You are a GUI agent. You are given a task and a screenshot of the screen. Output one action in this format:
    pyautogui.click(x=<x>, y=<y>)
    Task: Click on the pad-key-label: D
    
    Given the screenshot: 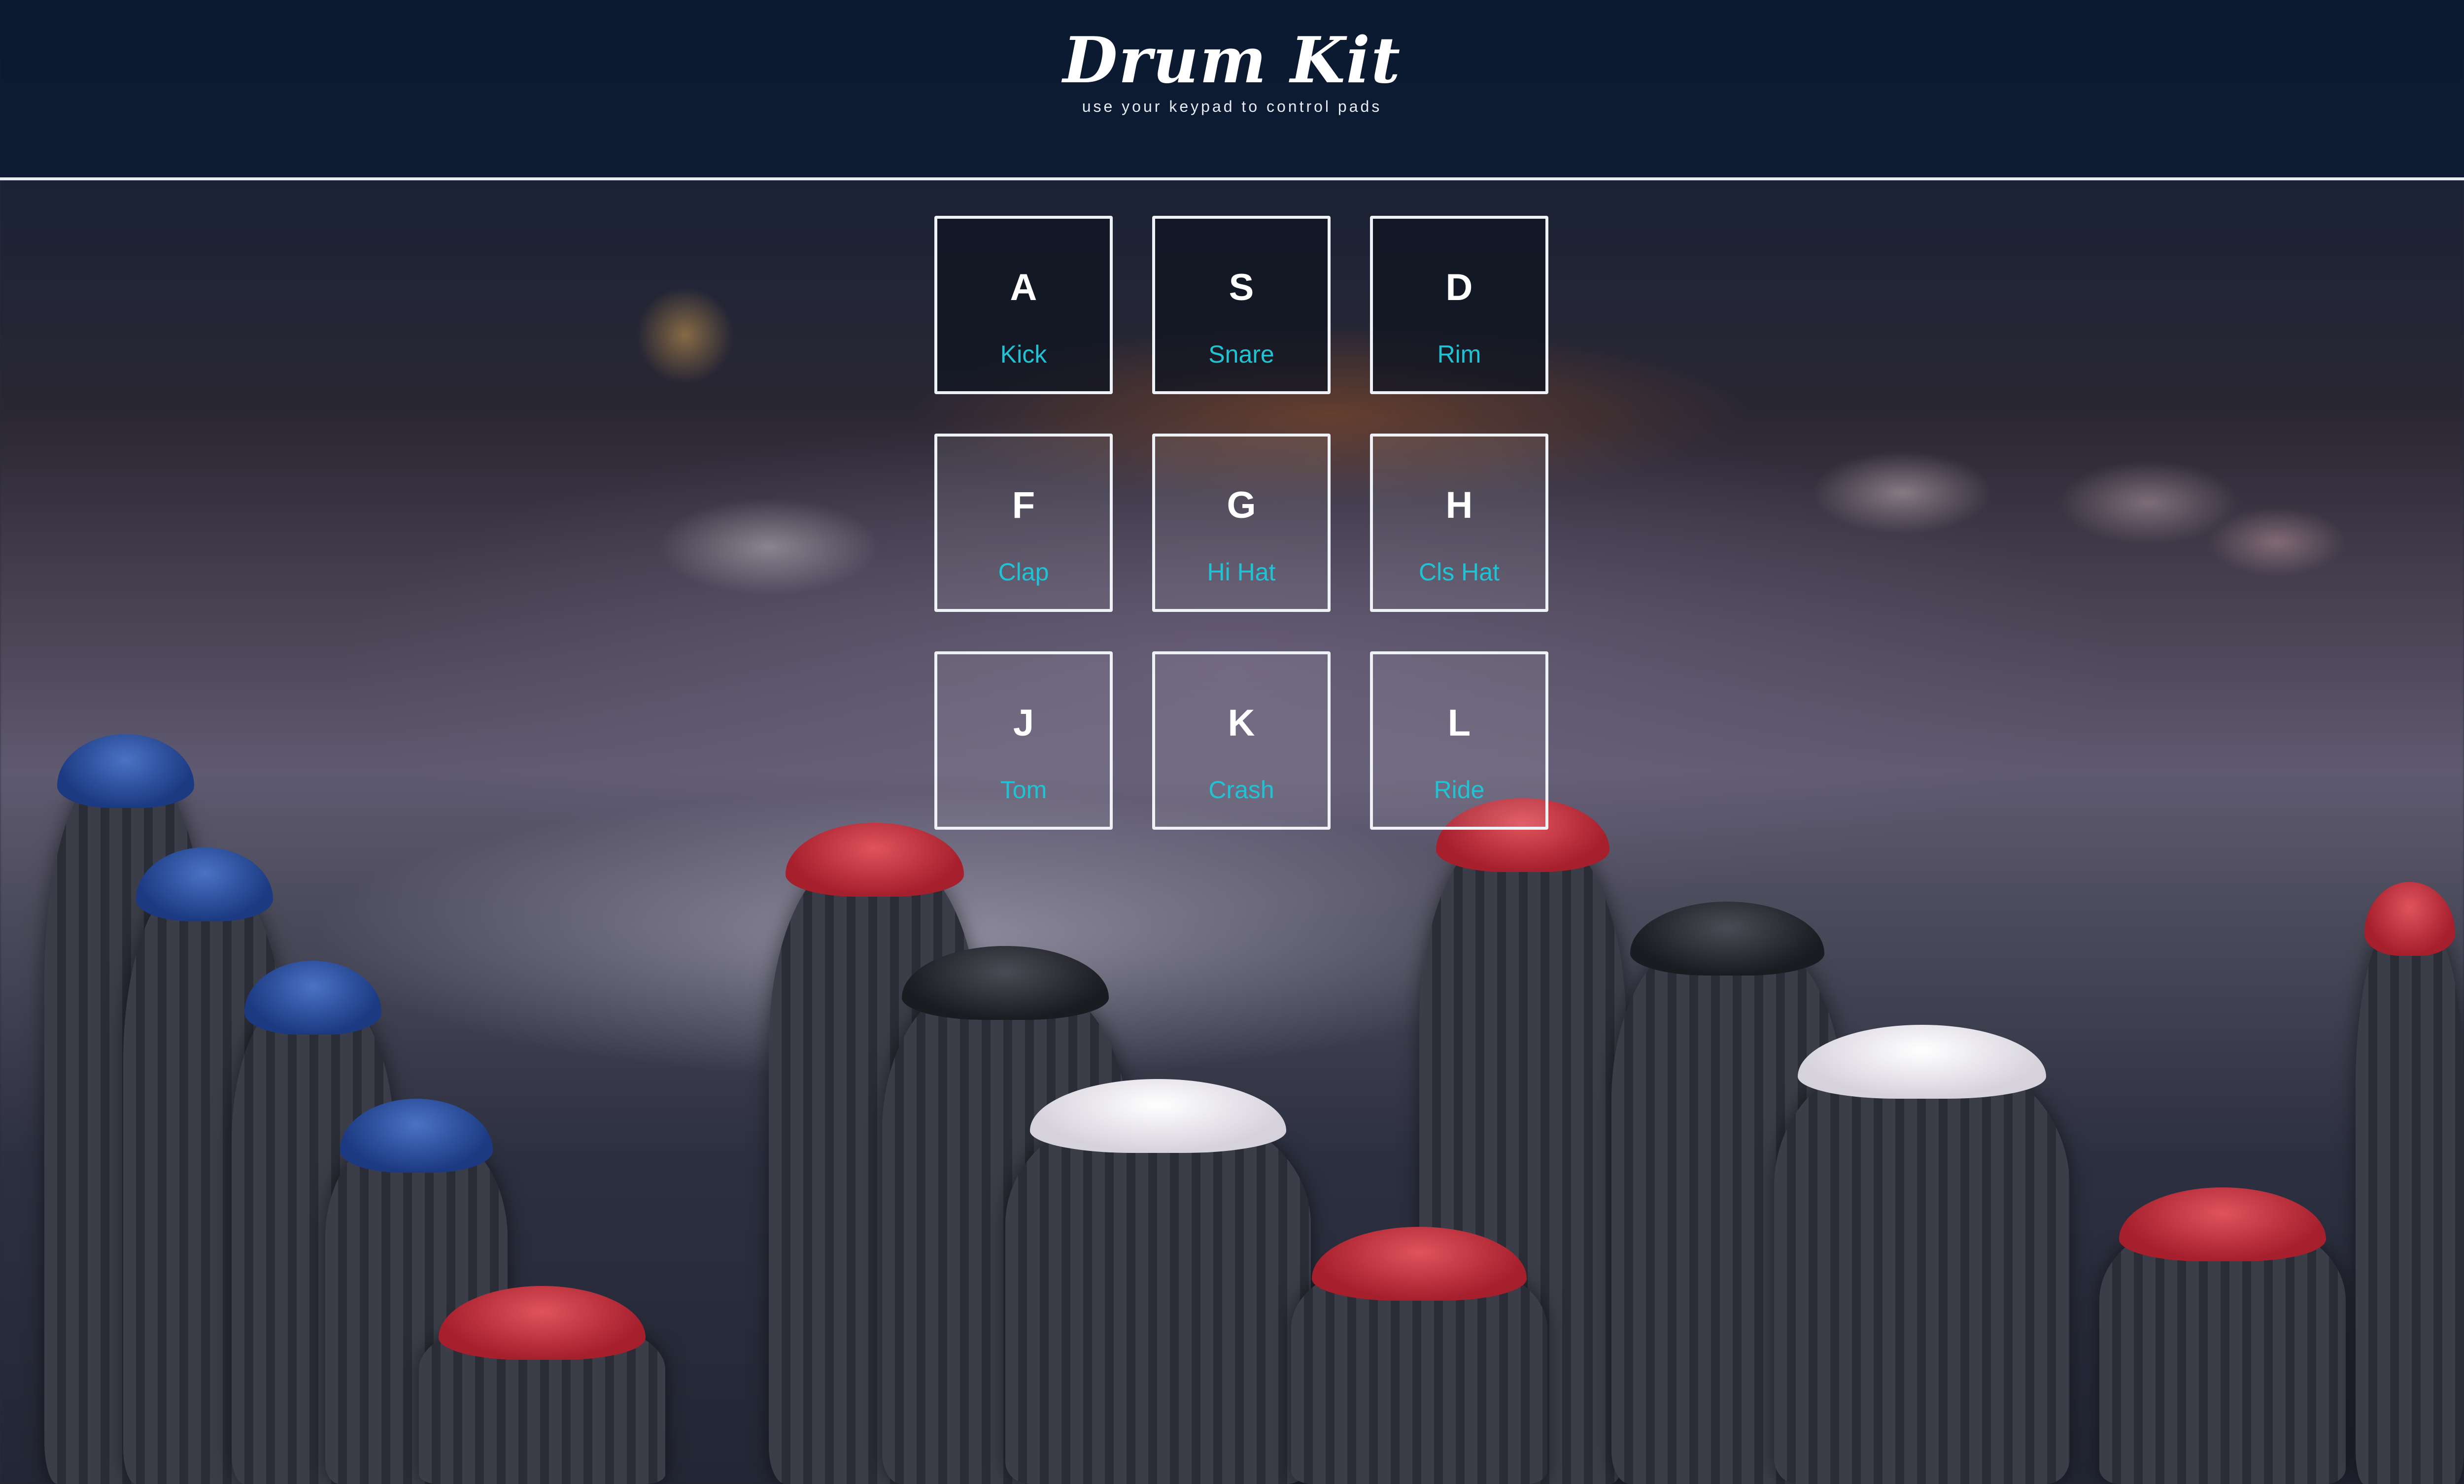 What is the action you would take?
    pyautogui.click(x=1459, y=287)
    